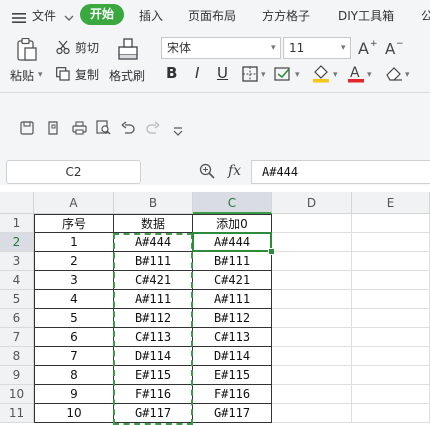 The height and width of the screenshot is (425, 430). Describe the element at coordinates (153, 375) in the screenshot. I see `cell-b9: E#115` at that location.